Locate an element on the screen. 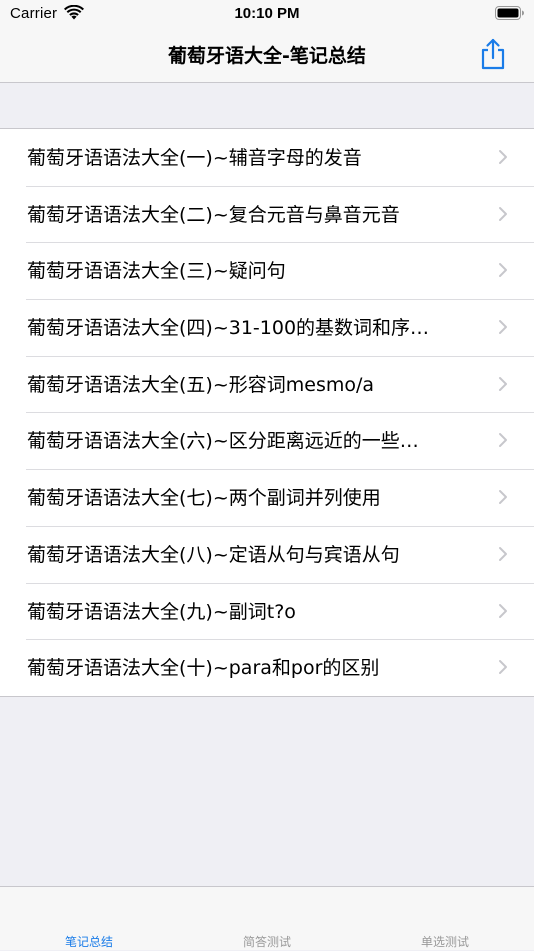 Image resolution: width=534 pixels, height=951 pixels. list-item: 葡萄牙语语法大全(二)~复合元音与鼻音元音 is located at coordinates (267, 214).